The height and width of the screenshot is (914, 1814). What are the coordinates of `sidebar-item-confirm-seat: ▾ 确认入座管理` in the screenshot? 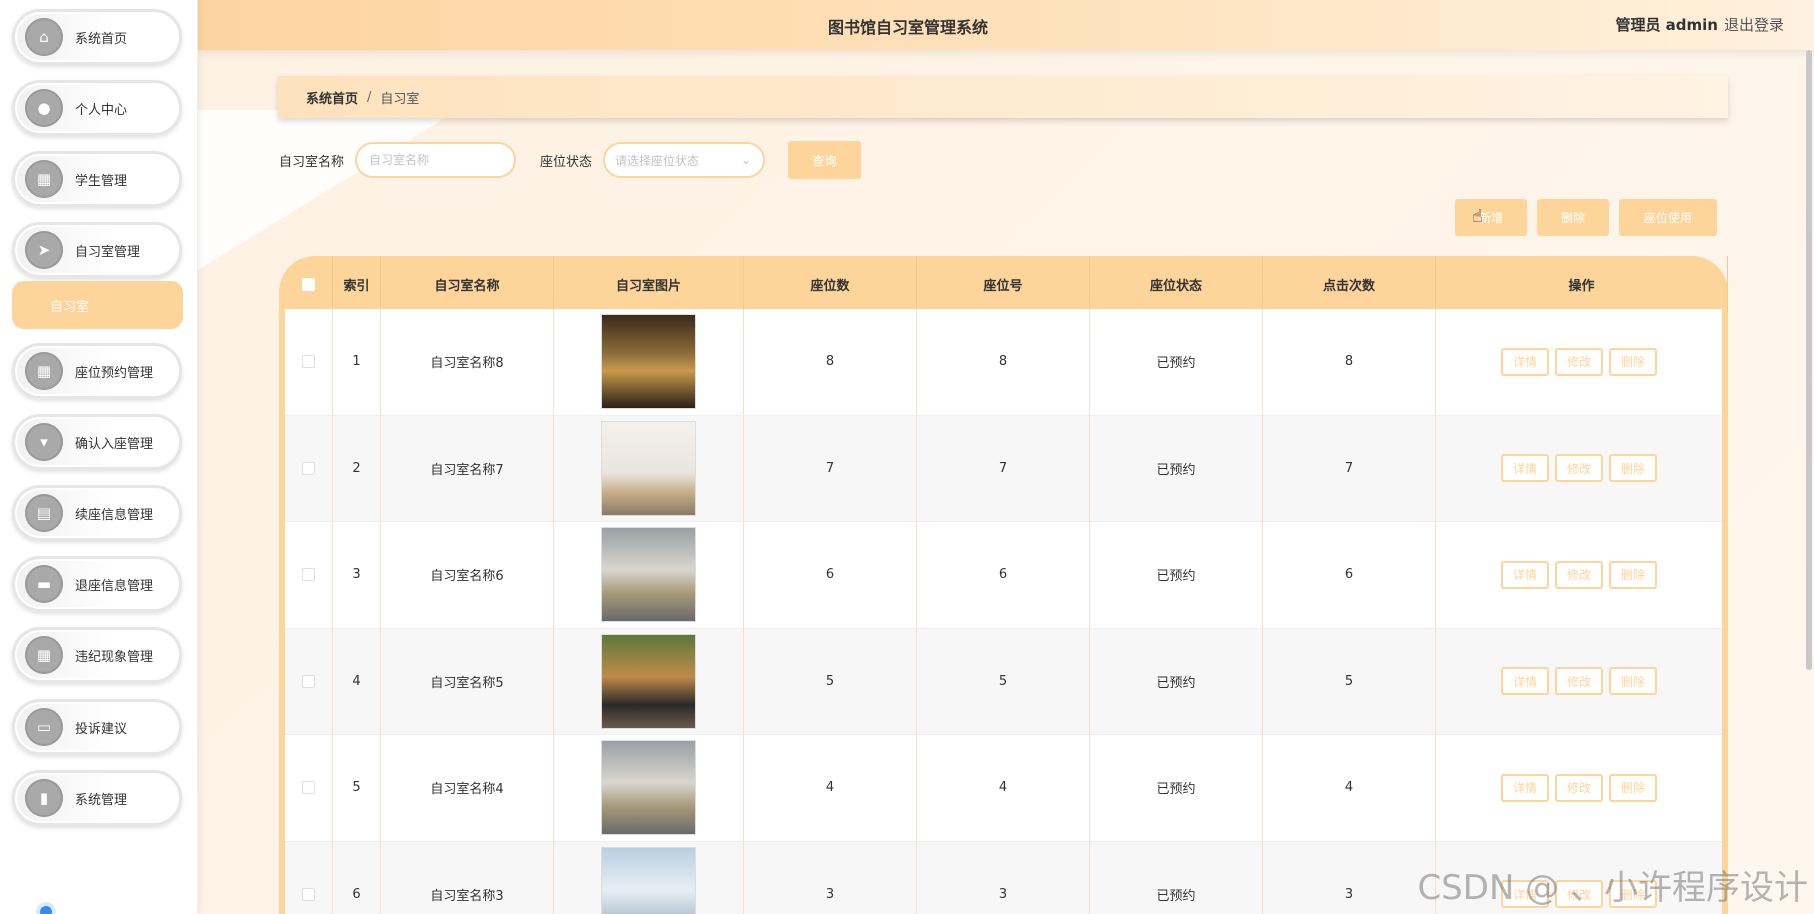 It's located at (97, 442).